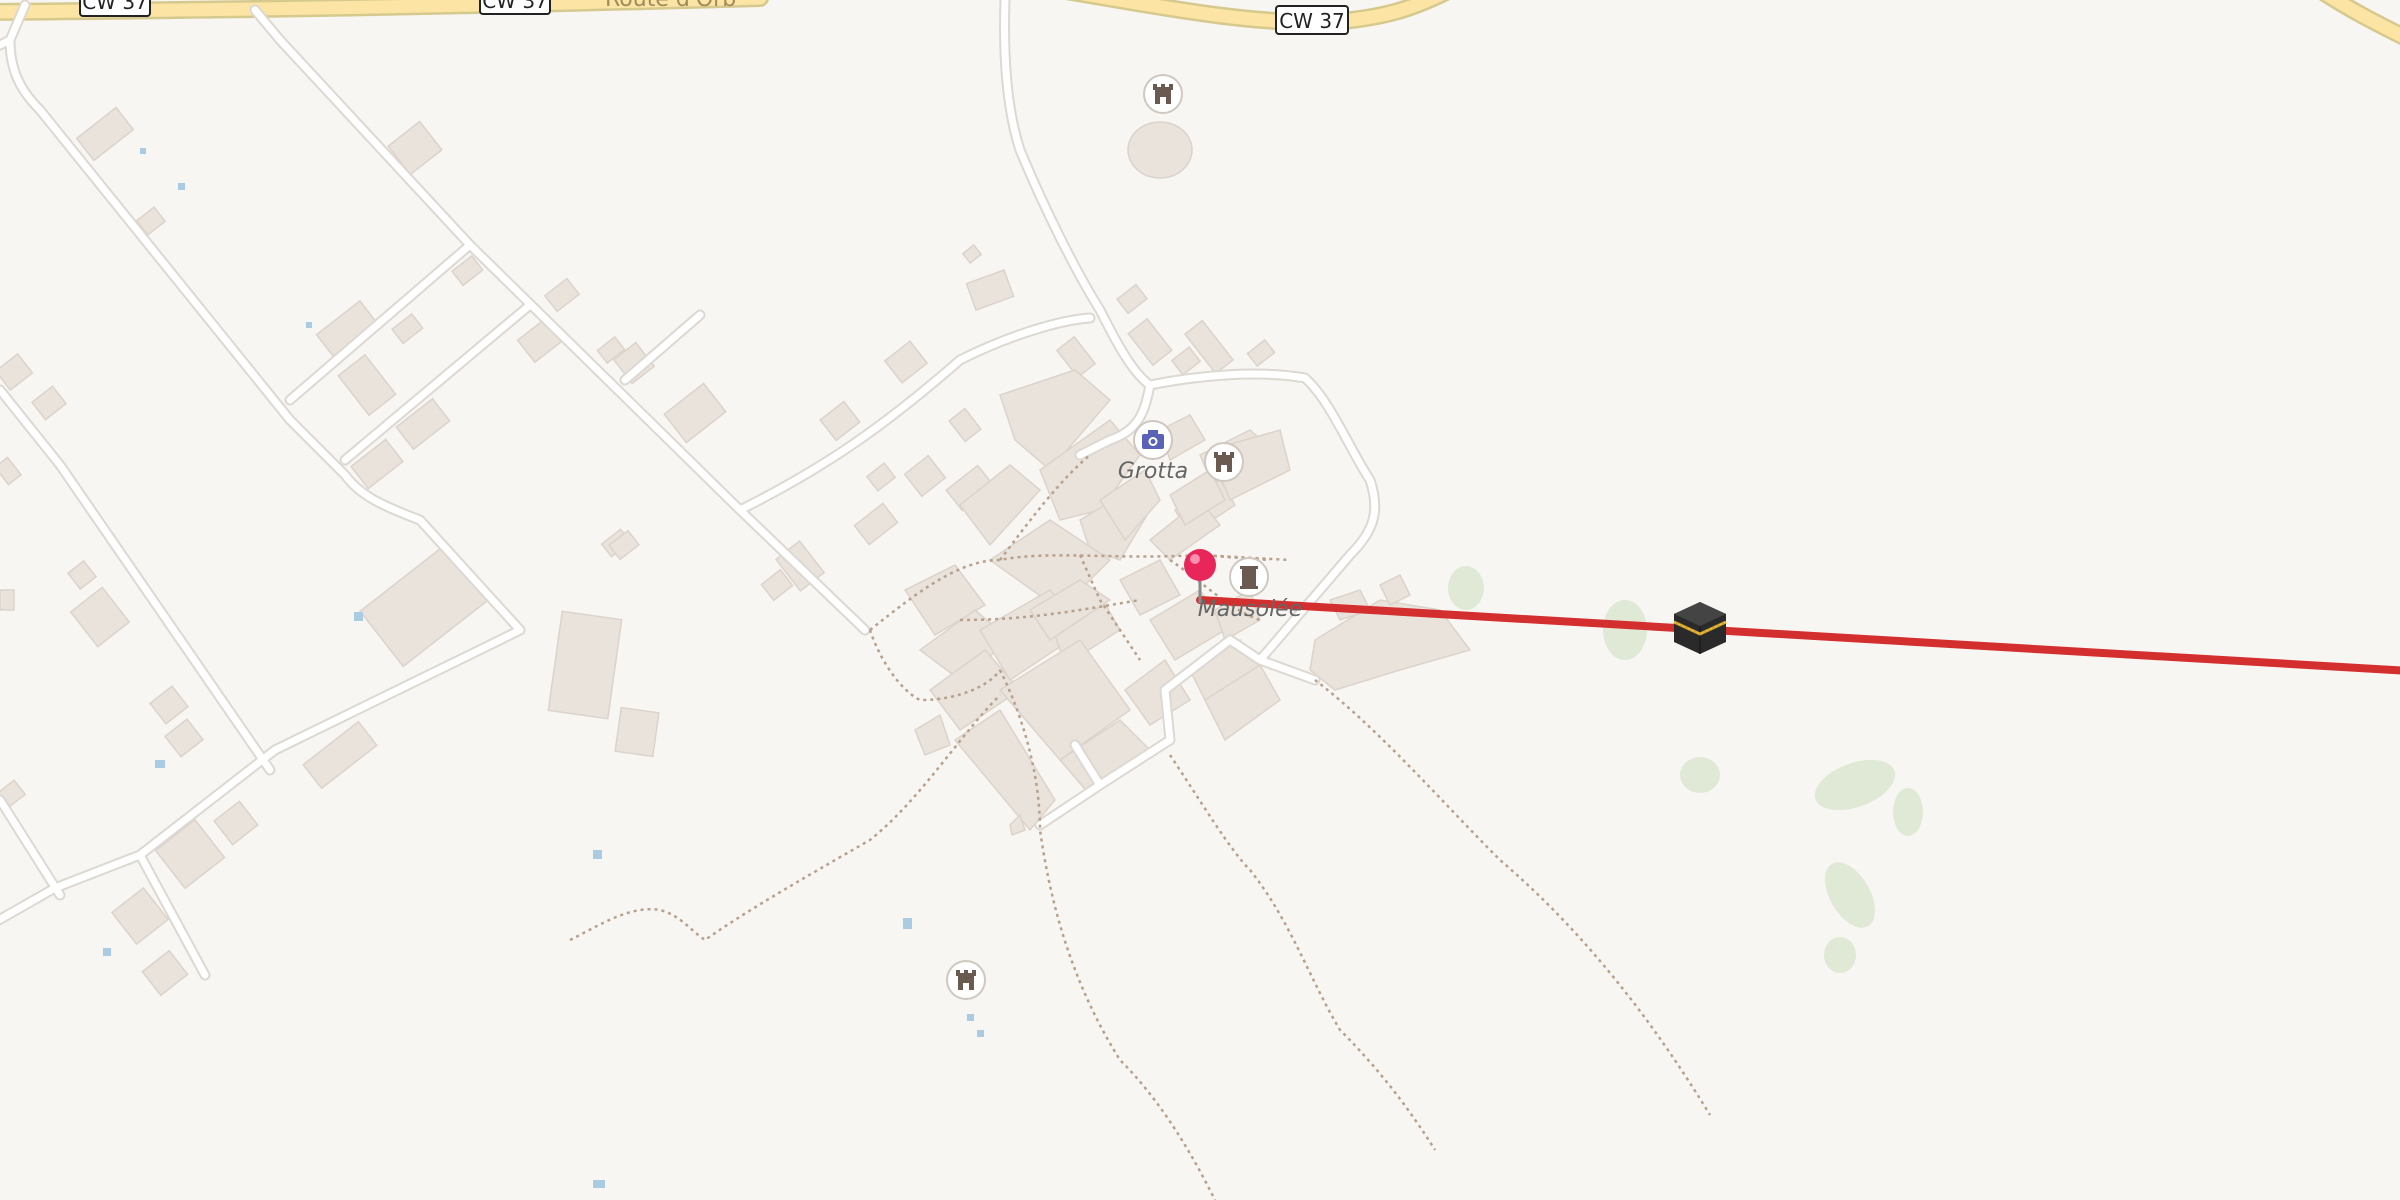 The height and width of the screenshot is (1200, 2400). Describe the element at coordinates (1153, 440) in the screenshot. I see `camera-icon` at that location.